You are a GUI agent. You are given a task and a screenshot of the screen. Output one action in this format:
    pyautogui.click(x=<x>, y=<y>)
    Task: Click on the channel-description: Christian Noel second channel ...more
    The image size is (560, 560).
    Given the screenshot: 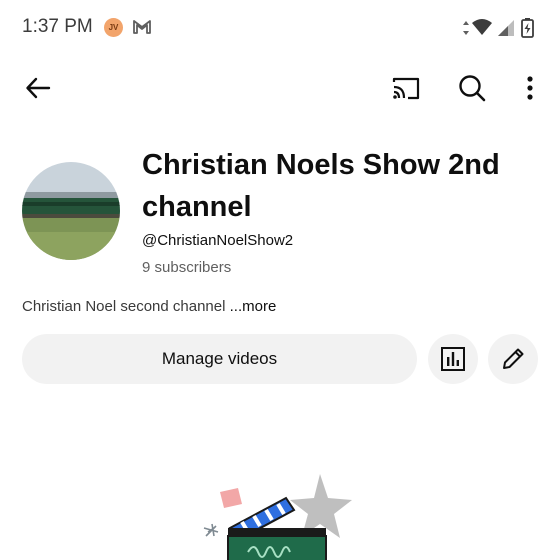 What is the action you would take?
    pyautogui.click(x=149, y=306)
    